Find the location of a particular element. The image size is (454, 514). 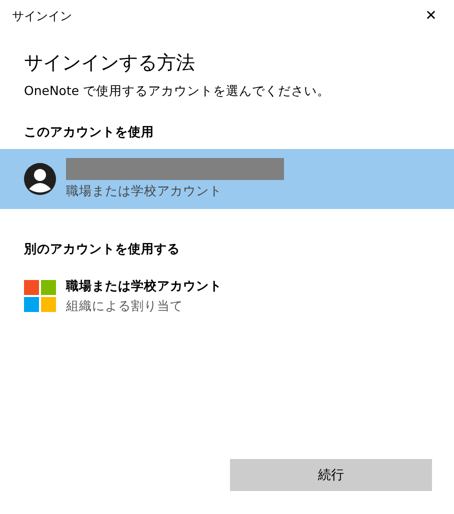

window-title: サインイン is located at coordinates (42, 16).